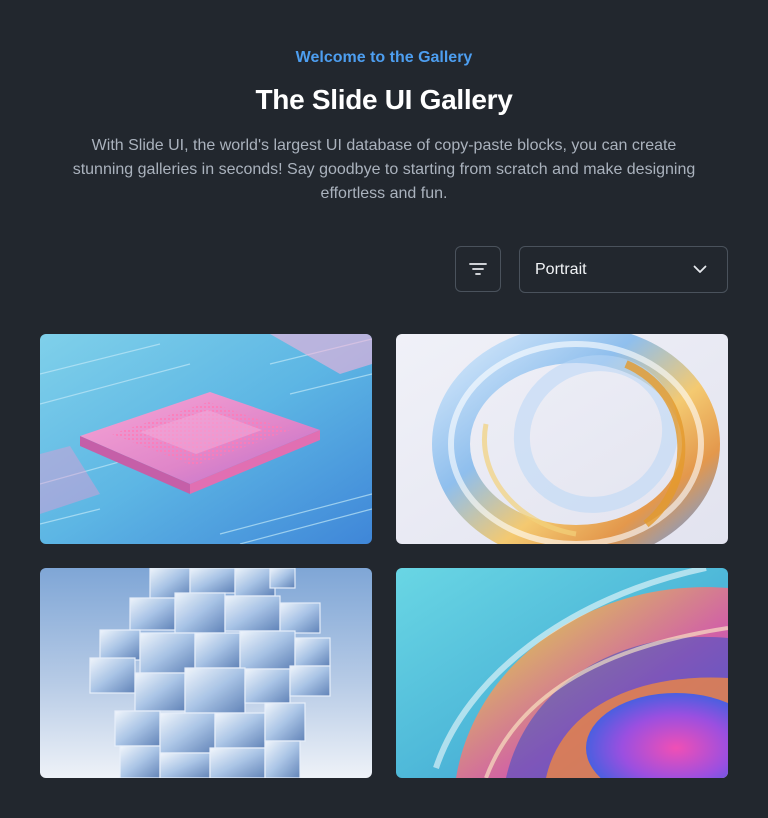 The image size is (768, 818). I want to click on gallery-image-glass-ring, so click(562, 439).